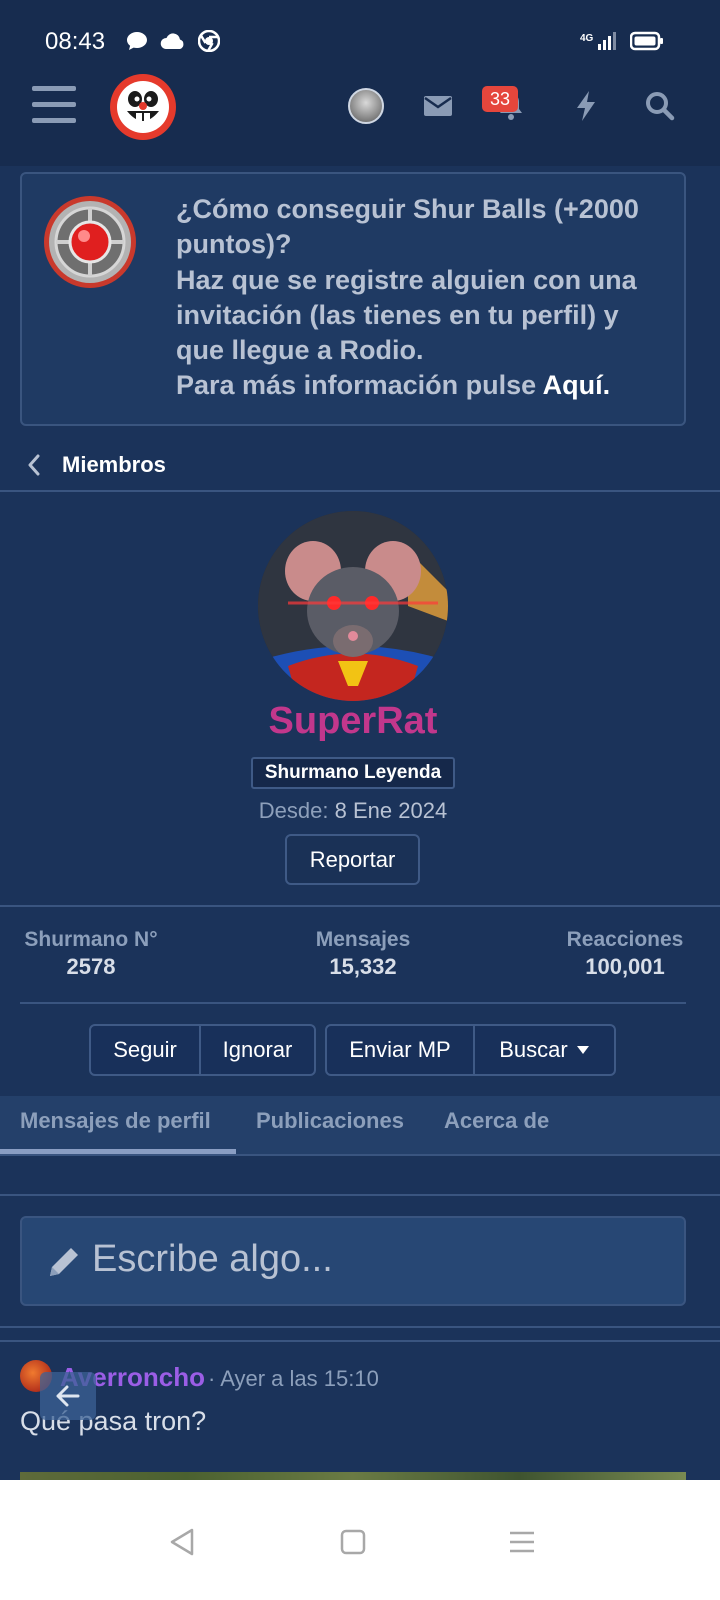  I want to click on notice-line: puntos)?, so click(234, 244).